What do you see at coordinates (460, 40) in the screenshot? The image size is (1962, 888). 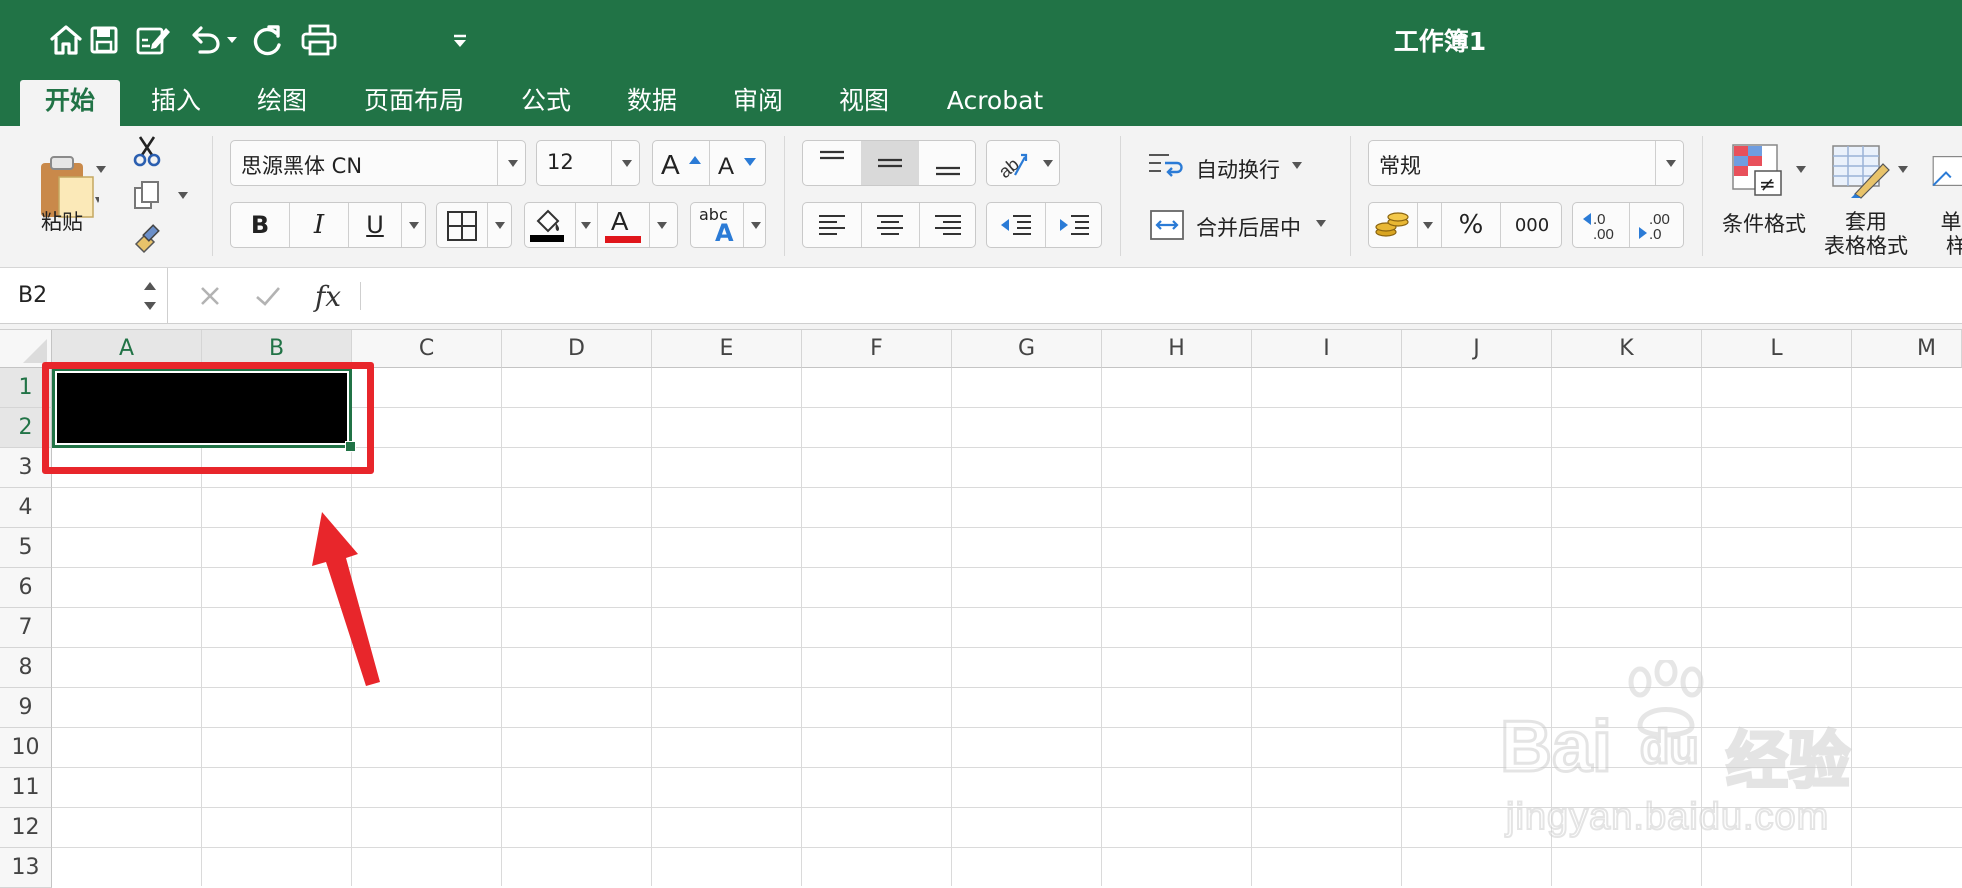 I see `customize-toolbar-icon` at bounding box center [460, 40].